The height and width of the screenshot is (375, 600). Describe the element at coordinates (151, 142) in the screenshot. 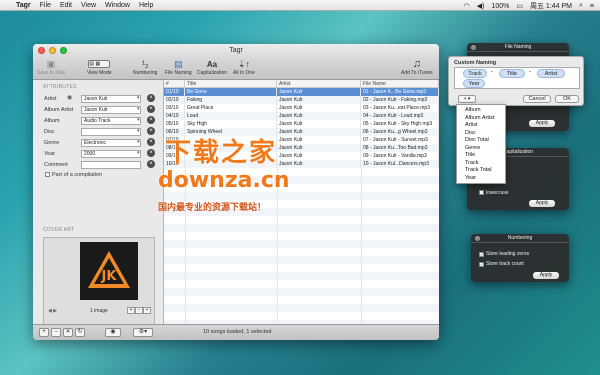

I see `clear-genre-icon: ×` at that location.